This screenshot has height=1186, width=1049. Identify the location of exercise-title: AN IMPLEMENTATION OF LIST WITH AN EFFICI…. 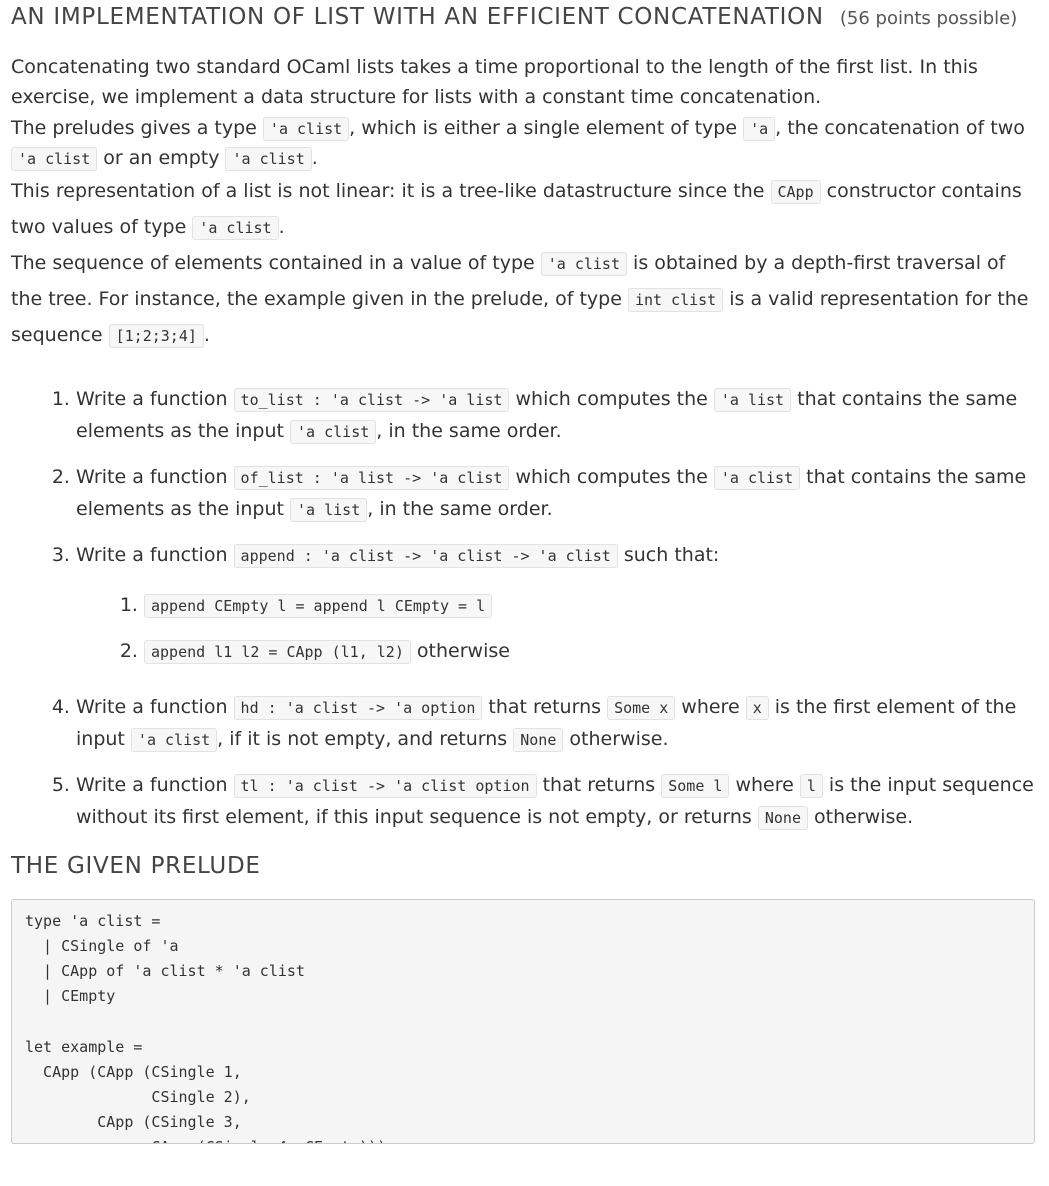
(523, 17).